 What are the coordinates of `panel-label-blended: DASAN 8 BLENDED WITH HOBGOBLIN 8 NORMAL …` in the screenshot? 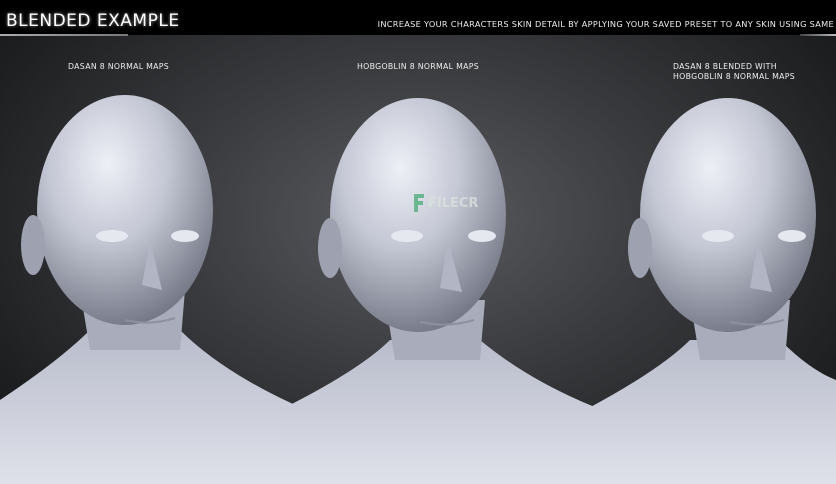 It's located at (734, 72).